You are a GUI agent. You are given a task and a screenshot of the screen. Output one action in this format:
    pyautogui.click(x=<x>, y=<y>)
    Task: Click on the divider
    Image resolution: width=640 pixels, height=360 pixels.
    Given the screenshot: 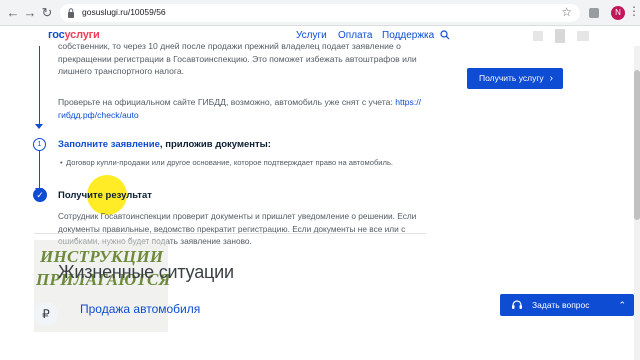 What is the action you would take?
    pyautogui.click(x=230, y=233)
    